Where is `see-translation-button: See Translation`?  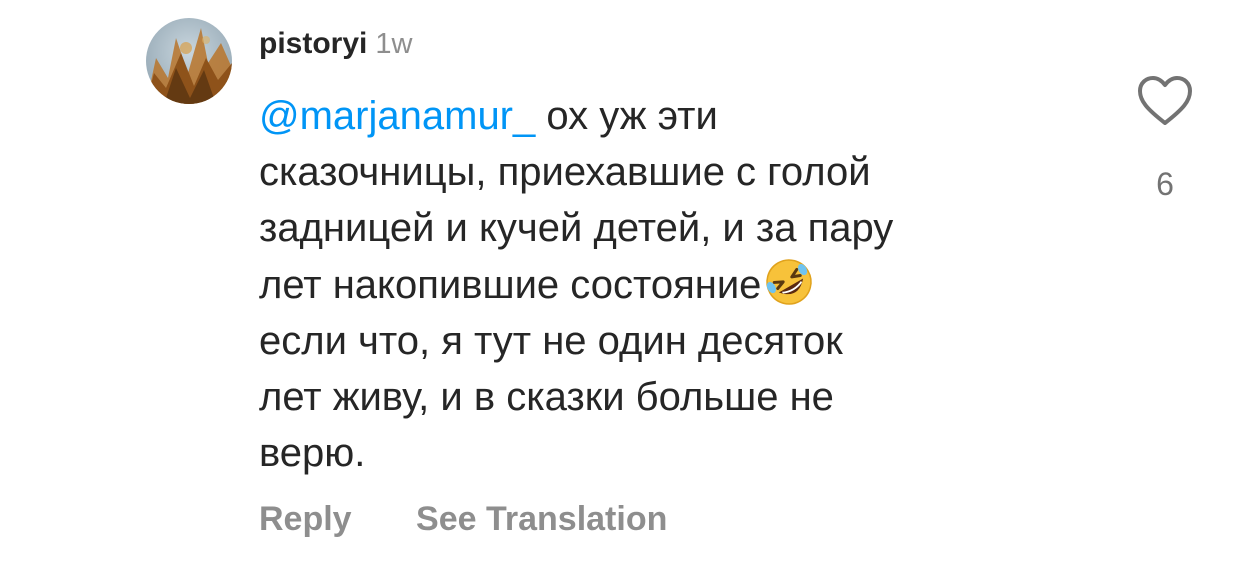
see-translation-button: See Translation is located at coordinates (541, 519).